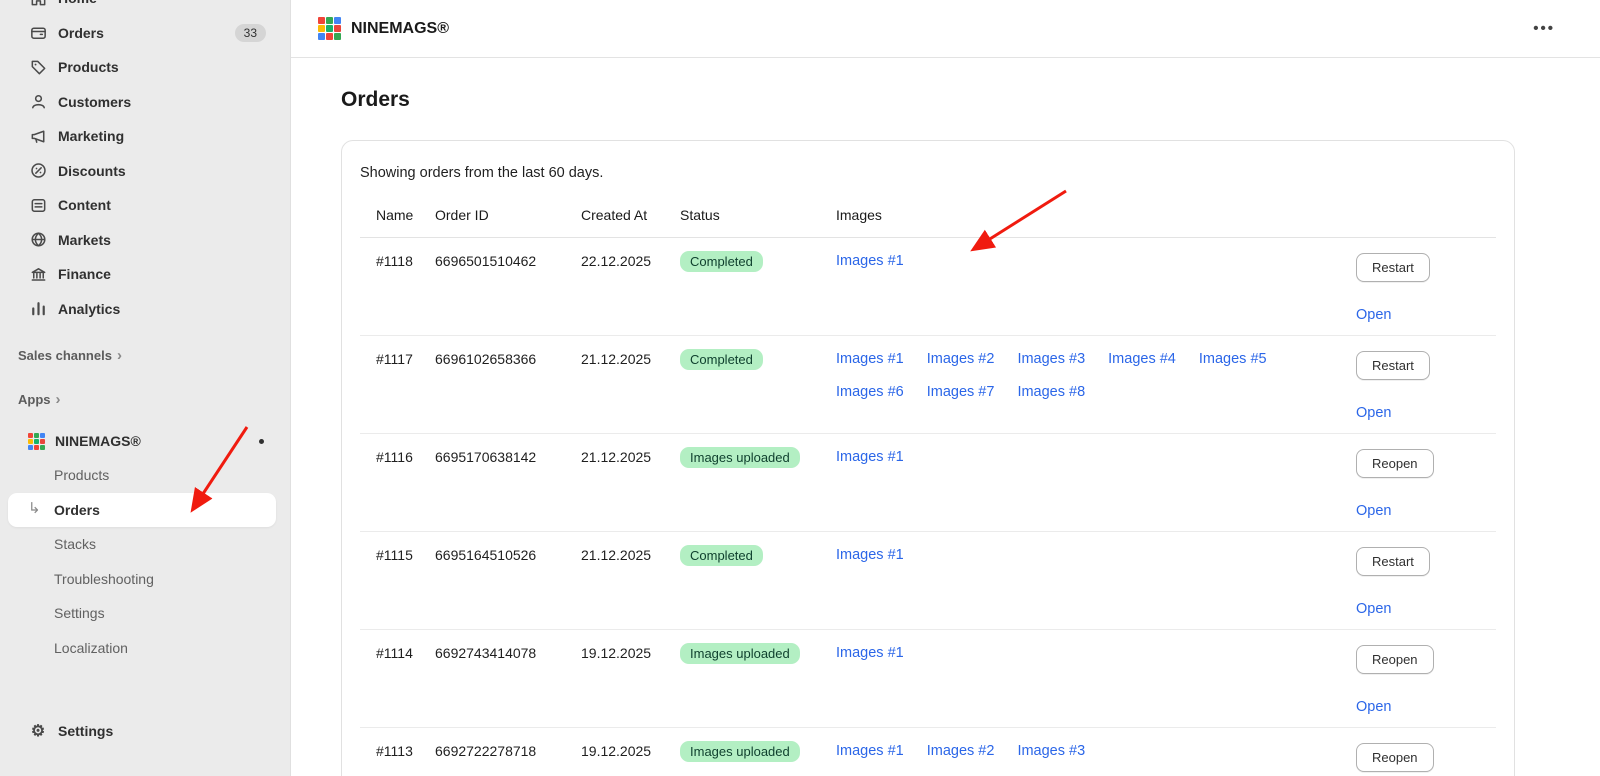  What do you see at coordinates (142, 475) in the screenshot?
I see `sidebar-subitem-products: Products` at bounding box center [142, 475].